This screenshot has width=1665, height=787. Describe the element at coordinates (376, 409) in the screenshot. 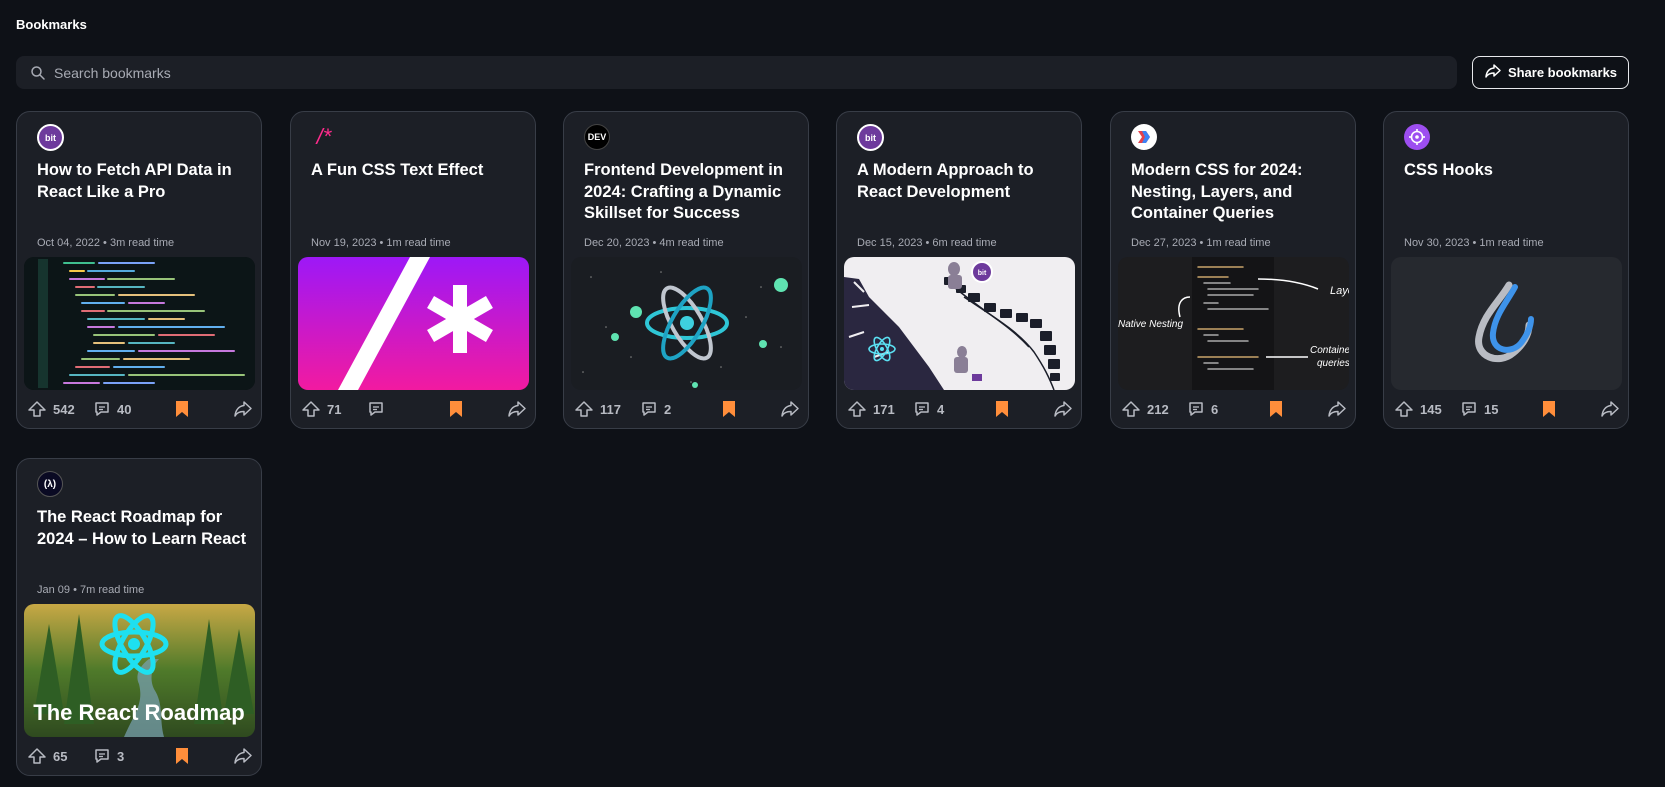

I see `comment-icon` at that location.